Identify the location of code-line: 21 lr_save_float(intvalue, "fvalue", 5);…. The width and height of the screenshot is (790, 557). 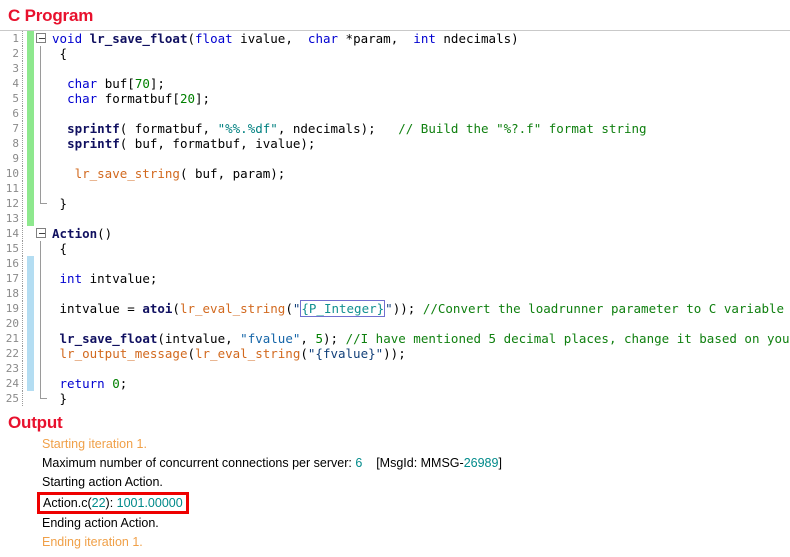
(395, 338).